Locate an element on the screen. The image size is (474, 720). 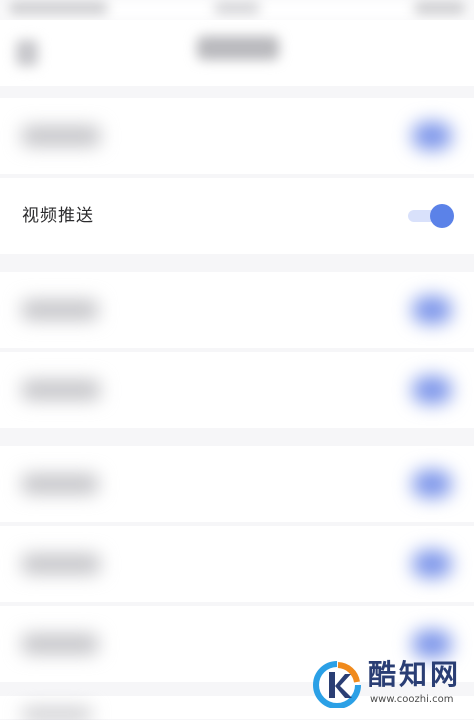
setting-row-label: 视频推送 is located at coordinates (58, 216).